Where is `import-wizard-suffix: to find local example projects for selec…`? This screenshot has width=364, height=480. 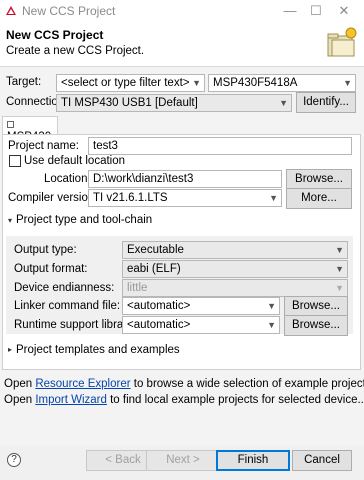 import-wizard-suffix: to find local example projects for selec… is located at coordinates (235, 400).